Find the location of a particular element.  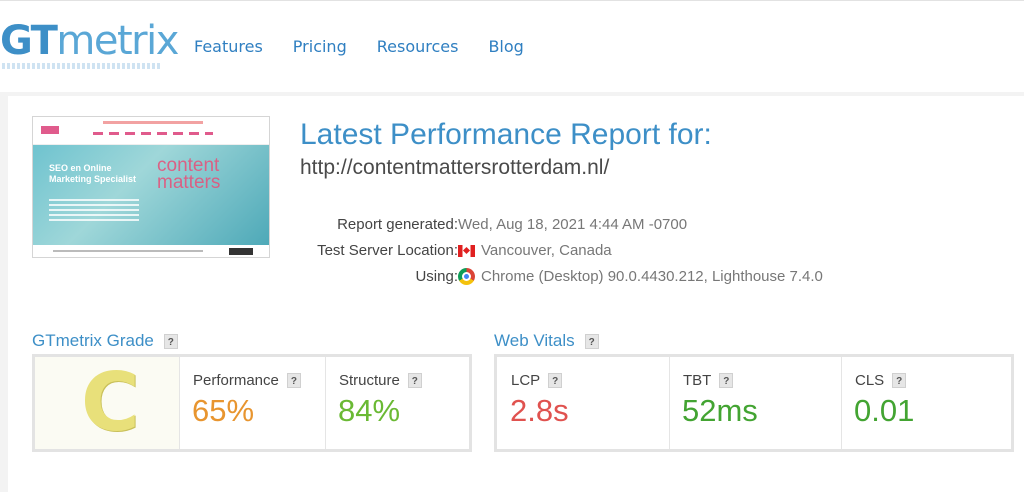

thumb-cookie-bar is located at coordinates (151, 251).